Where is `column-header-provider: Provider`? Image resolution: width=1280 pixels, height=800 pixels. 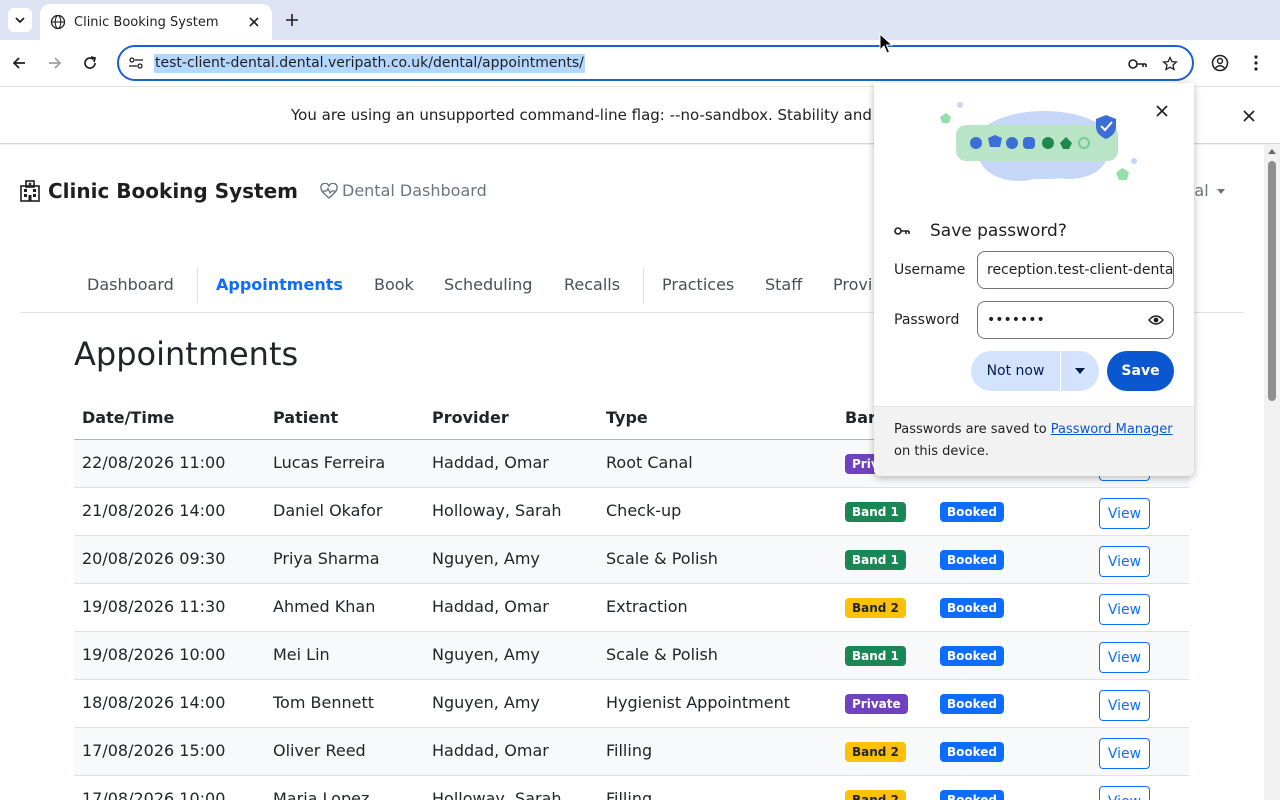 column-header-provider: Provider is located at coordinates (470, 417).